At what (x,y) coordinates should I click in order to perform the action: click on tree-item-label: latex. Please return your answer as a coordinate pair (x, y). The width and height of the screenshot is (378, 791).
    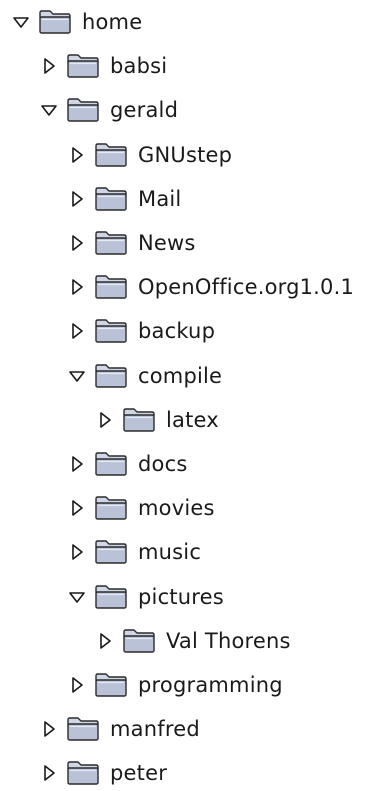
    Looking at the image, I should click on (192, 420).